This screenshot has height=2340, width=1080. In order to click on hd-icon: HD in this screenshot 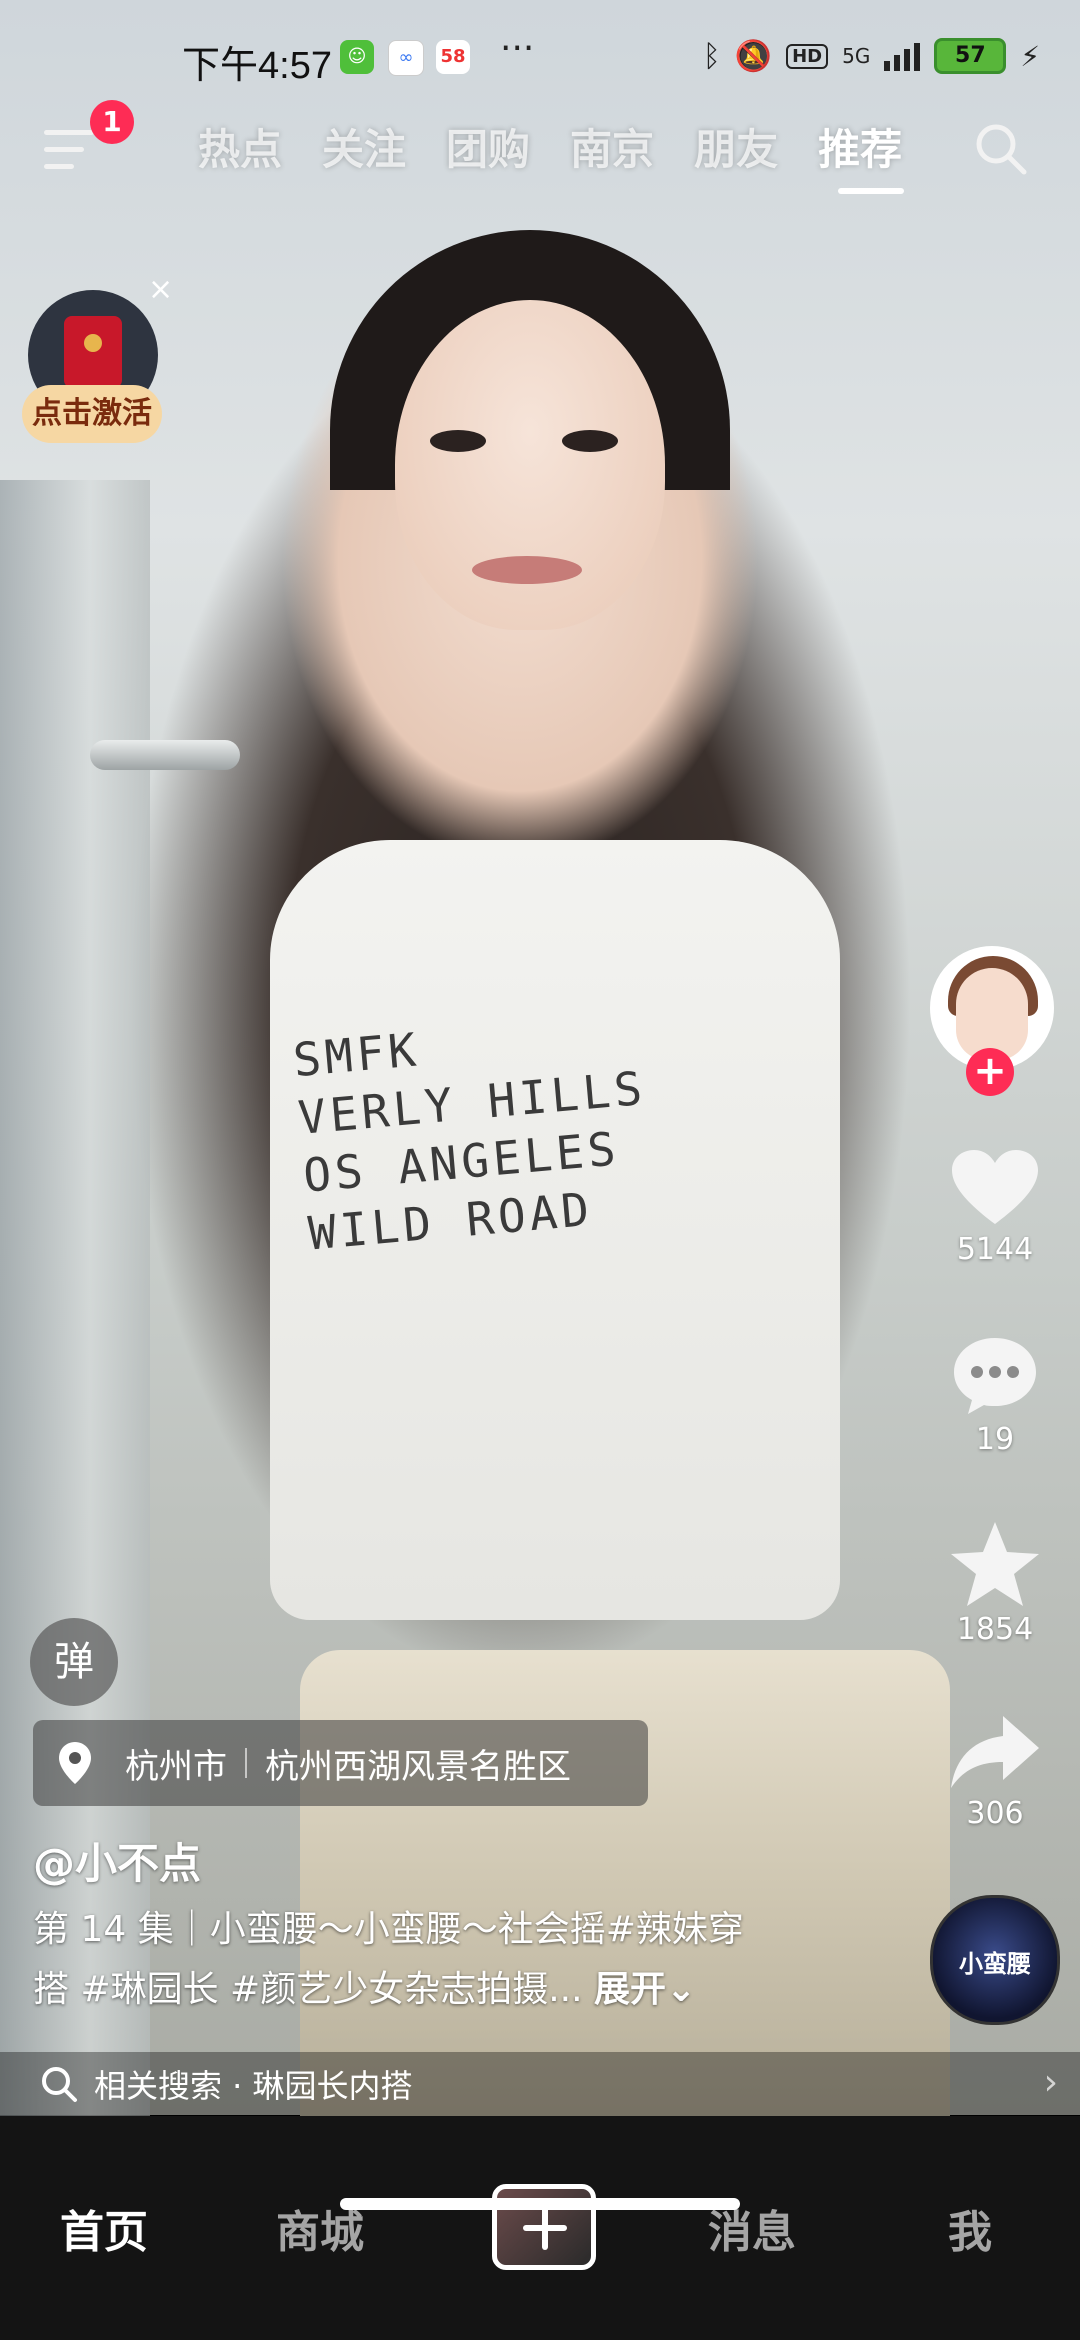, I will do `click(807, 56)`.